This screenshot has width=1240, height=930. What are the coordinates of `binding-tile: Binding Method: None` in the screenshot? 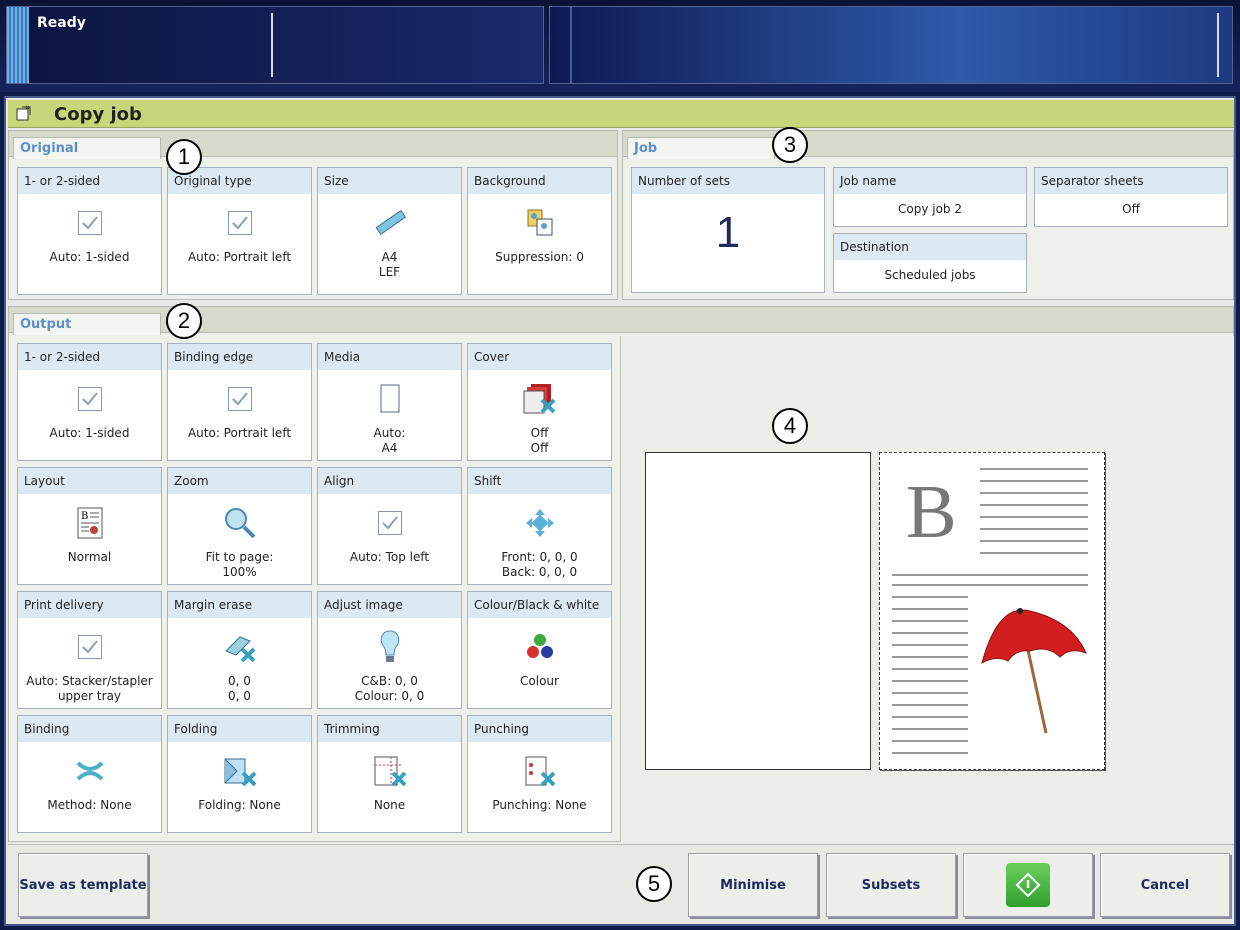 It's located at (89, 774).